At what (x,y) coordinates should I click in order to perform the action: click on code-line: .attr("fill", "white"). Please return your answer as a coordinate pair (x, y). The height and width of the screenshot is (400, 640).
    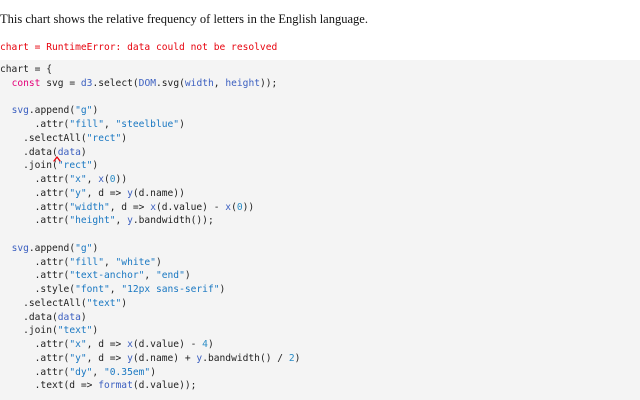
    Looking at the image, I should click on (320, 263).